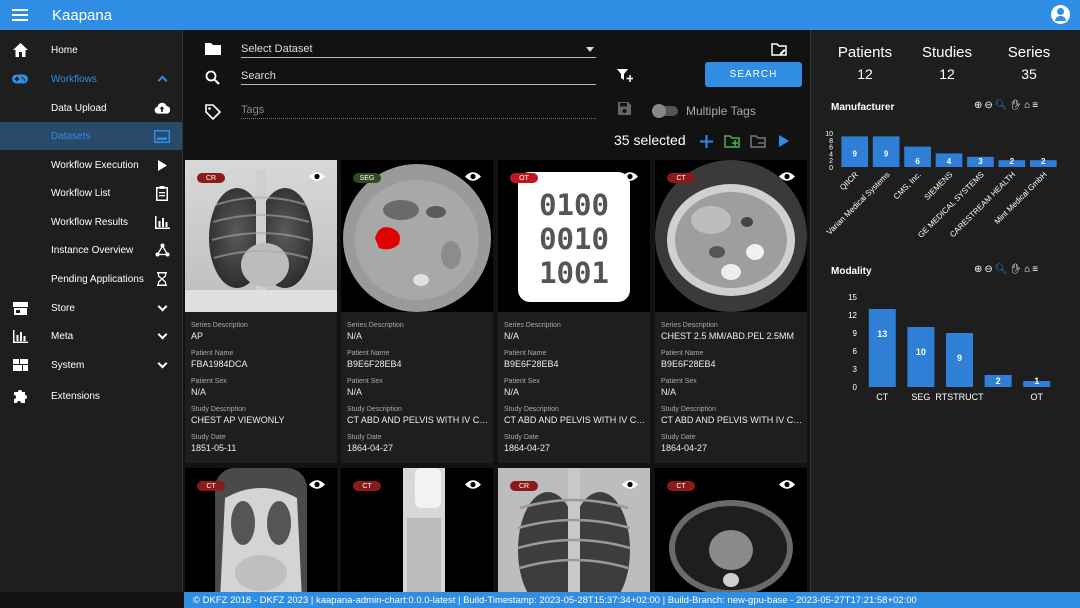 This screenshot has width=1080, height=608. I want to click on gallery-icon, so click(162, 136).